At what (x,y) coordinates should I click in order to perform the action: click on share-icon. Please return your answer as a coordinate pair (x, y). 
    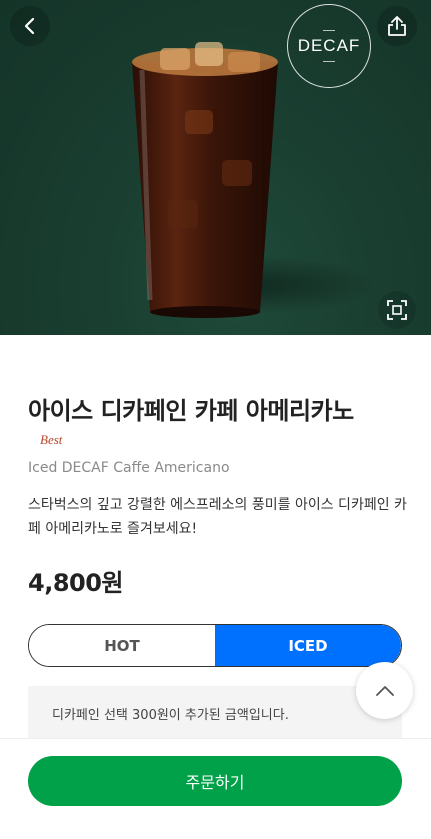
    Looking at the image, I should click on (397, 26).